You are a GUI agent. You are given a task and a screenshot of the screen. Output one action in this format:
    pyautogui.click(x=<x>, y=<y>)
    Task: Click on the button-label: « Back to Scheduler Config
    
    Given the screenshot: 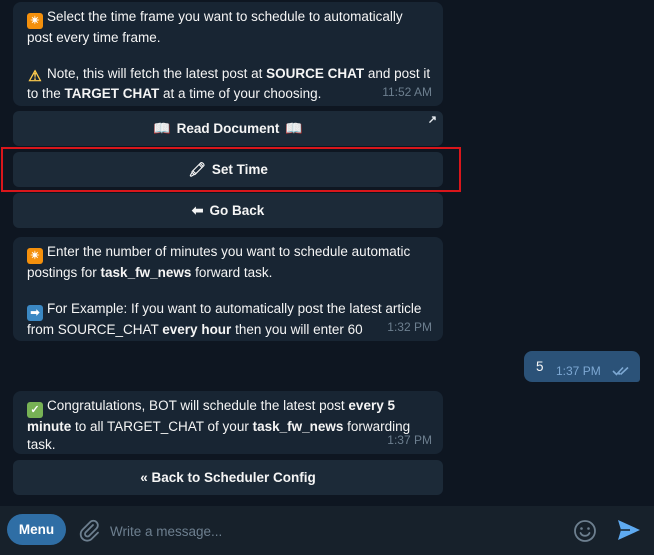 What is the action you would take?
    pyautogui.click(x=228, y=477)
    